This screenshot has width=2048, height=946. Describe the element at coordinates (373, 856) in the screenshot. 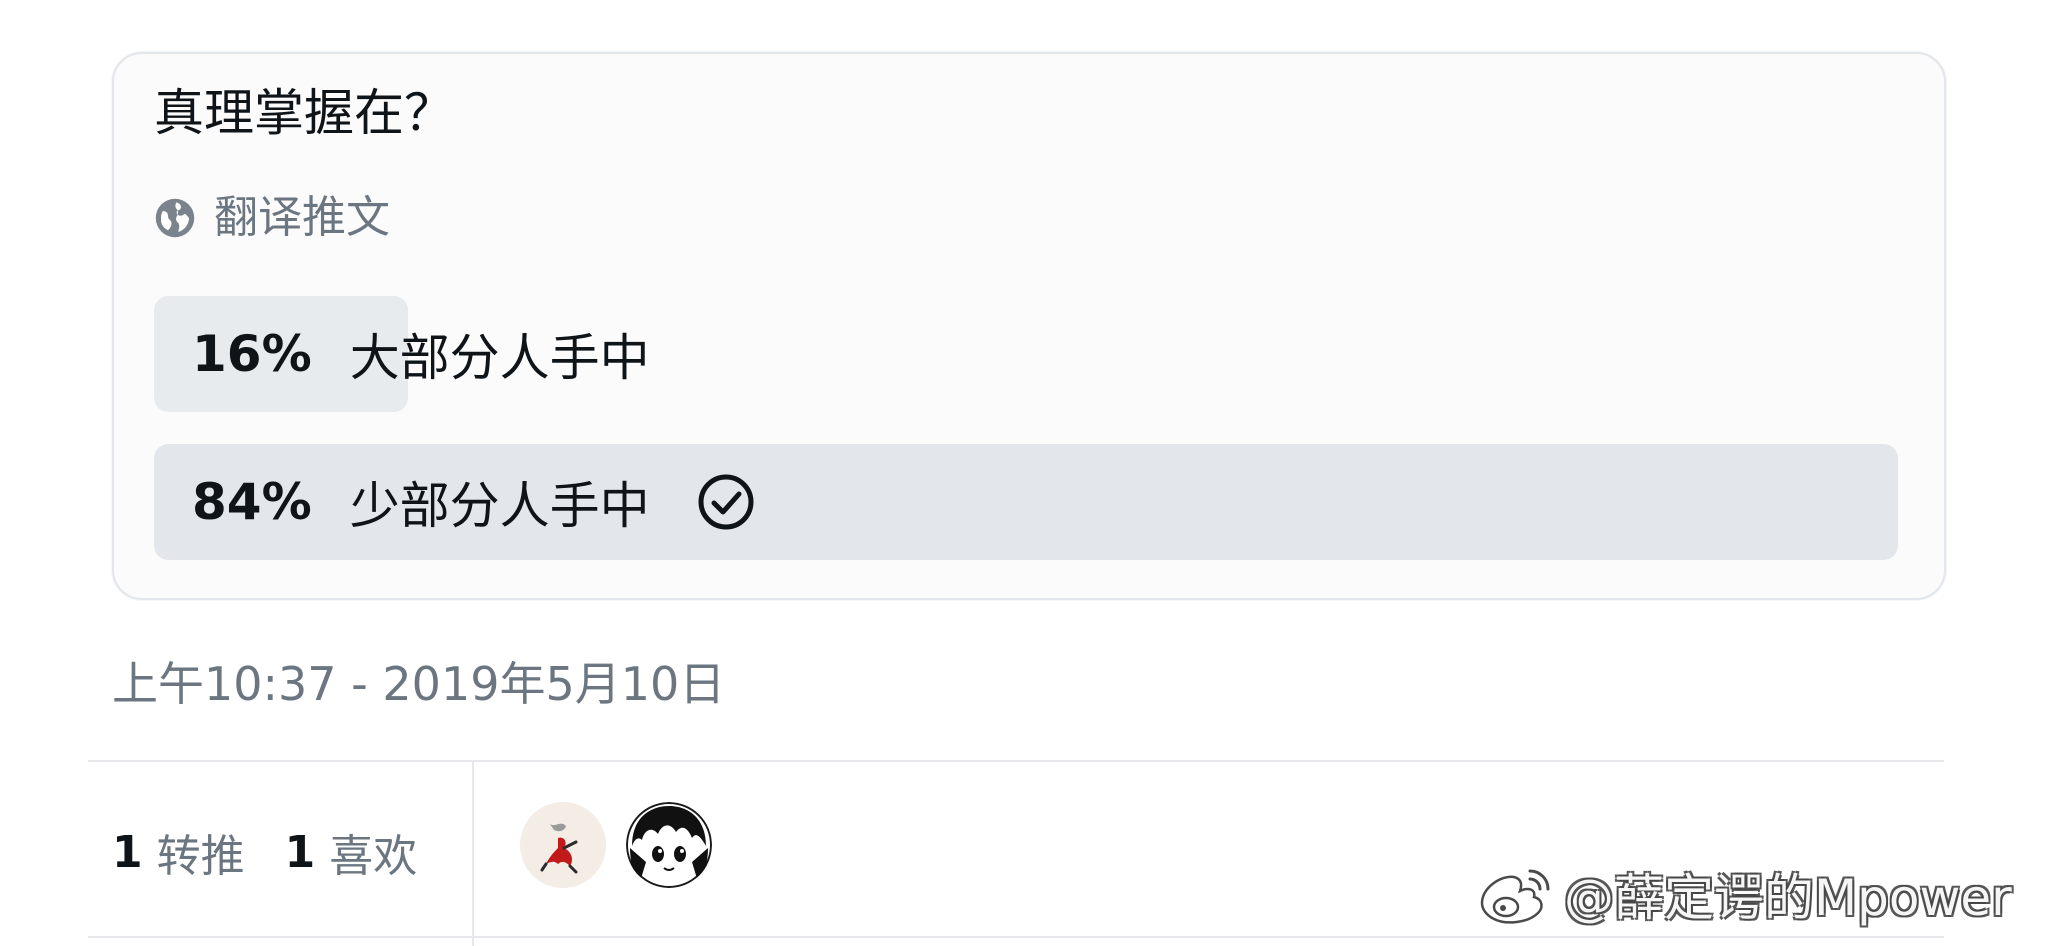

I see `like-label: 喜欢` at that location.